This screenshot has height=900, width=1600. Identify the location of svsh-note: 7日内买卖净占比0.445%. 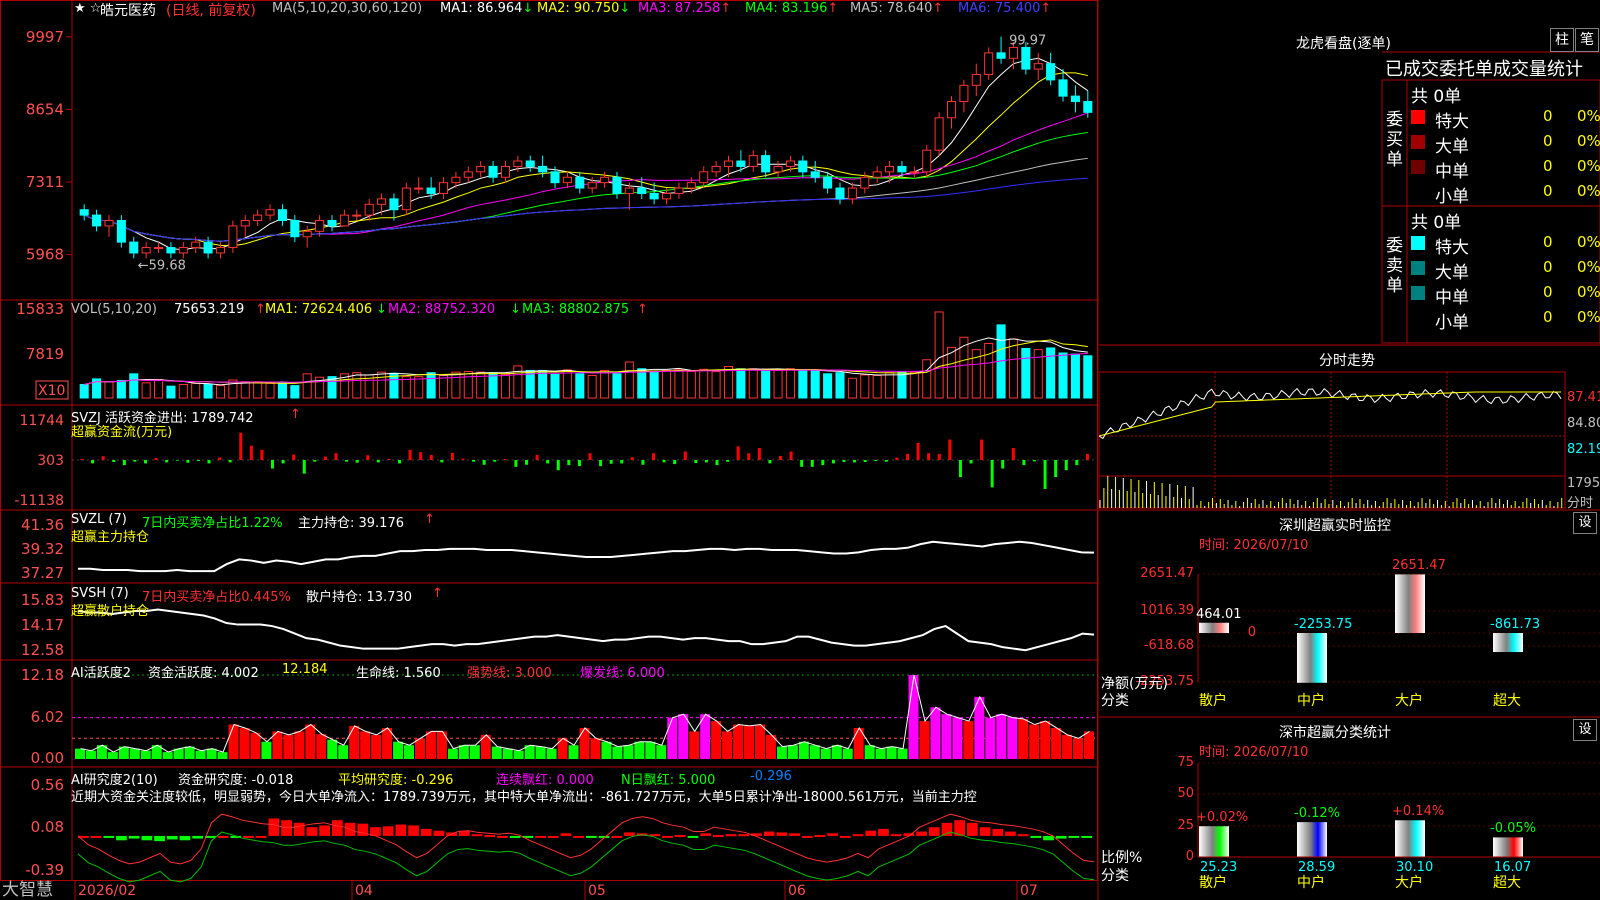
(216, 597).